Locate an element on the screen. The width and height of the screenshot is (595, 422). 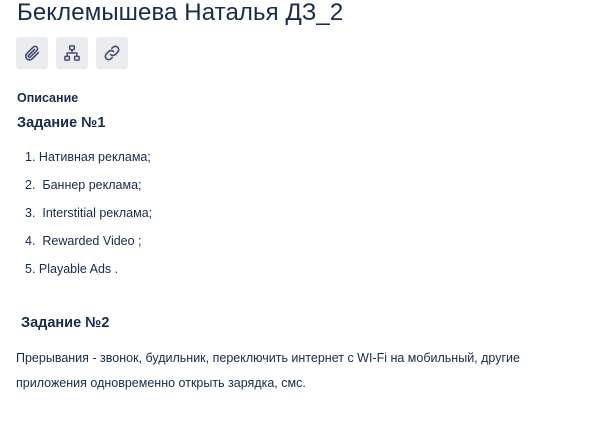
attach-button is located at coordinates (32, 53).